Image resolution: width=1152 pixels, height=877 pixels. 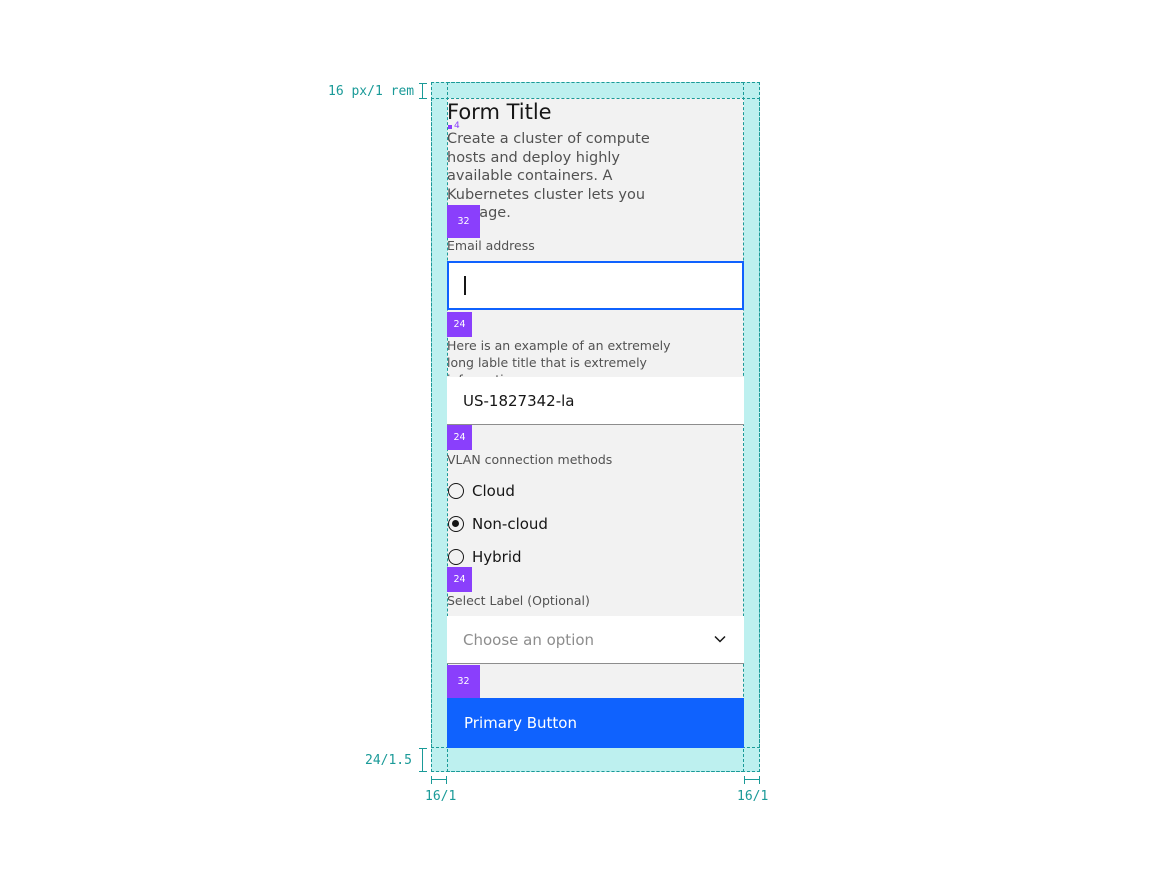 What do you see at coordinates (493, 491) in the screenshot?
I see `radio-label: Cloud` at bounding box center [493, 491].